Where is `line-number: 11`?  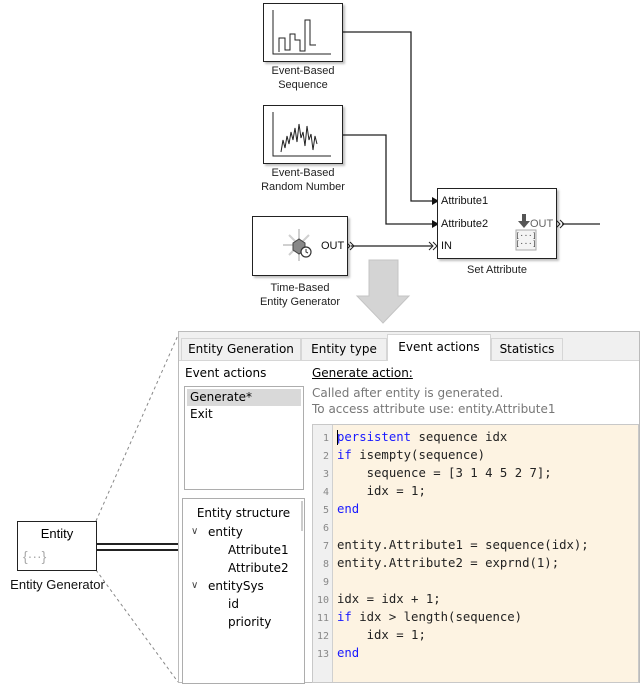 line-number: 11 is located at coordinates (322, 618).